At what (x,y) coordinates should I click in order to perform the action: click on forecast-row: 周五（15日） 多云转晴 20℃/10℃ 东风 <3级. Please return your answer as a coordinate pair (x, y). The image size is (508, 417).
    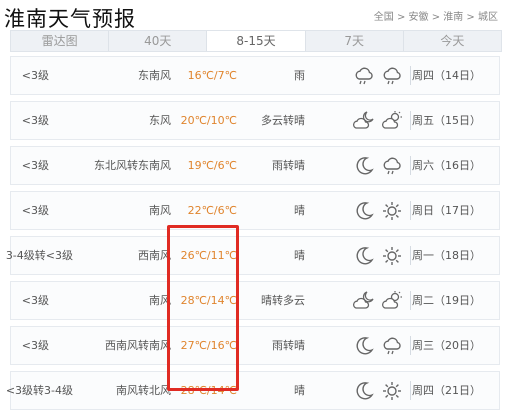
    Looking at the image, I should click on (255, 120).